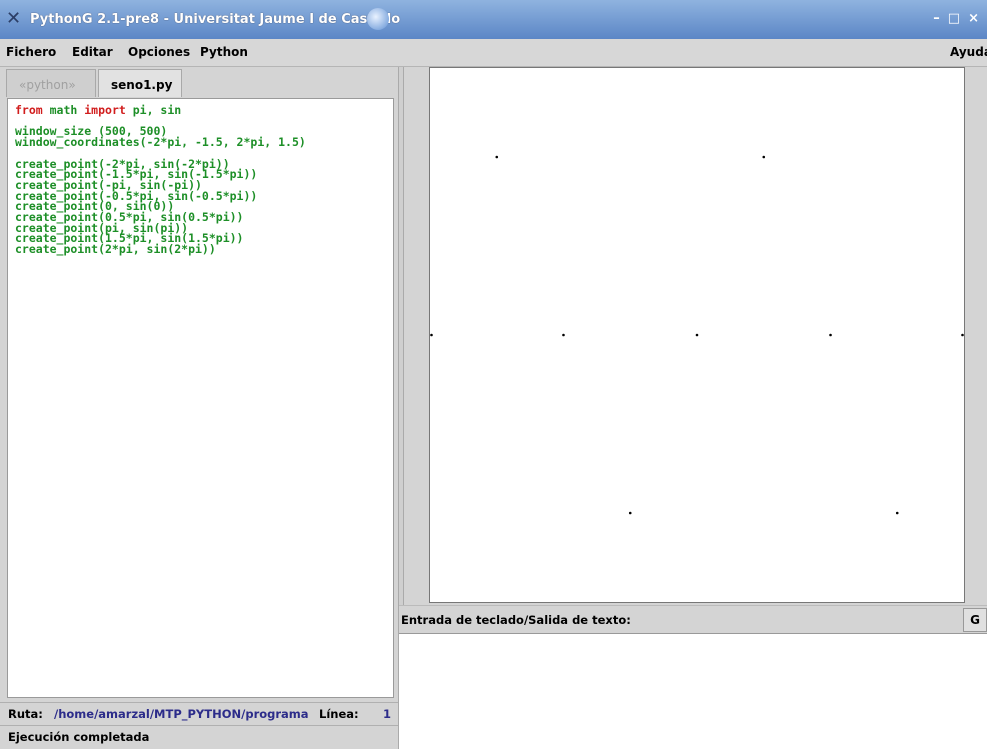  I want to click on close-button: ×, so click(973, 18).